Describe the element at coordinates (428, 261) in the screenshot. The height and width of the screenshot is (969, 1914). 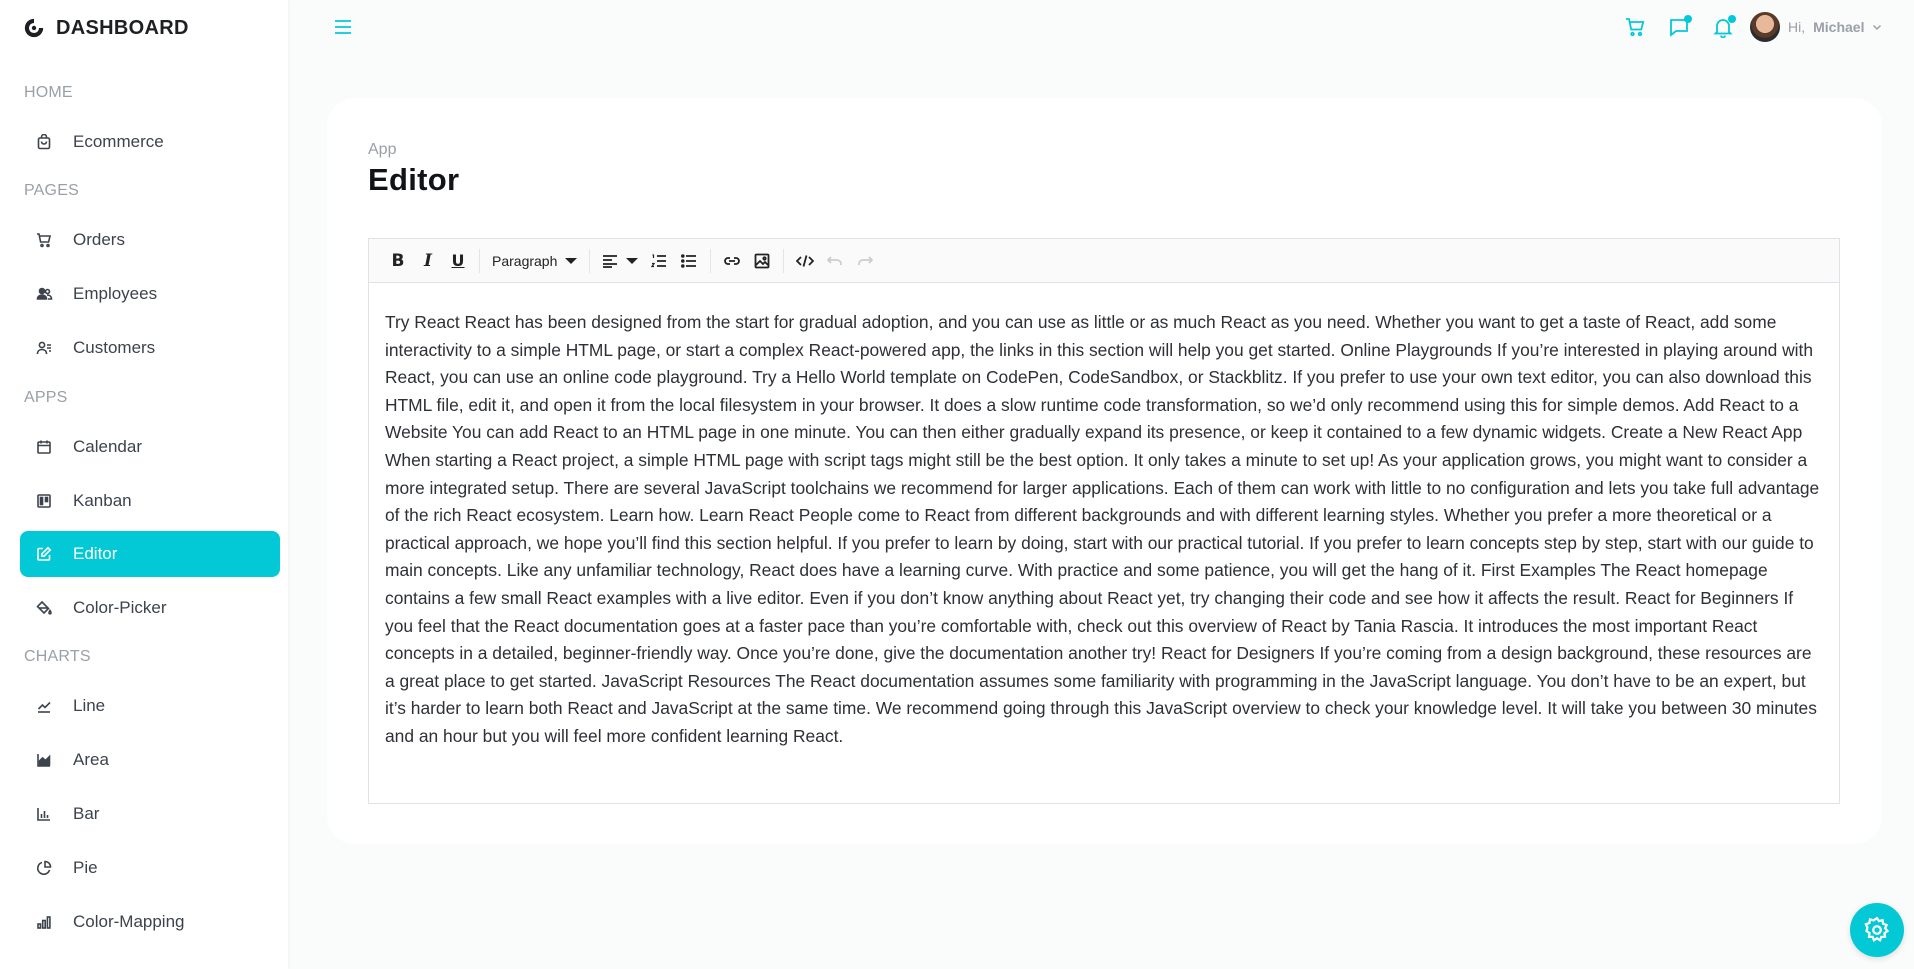
I see `italic-button: I` at that location.